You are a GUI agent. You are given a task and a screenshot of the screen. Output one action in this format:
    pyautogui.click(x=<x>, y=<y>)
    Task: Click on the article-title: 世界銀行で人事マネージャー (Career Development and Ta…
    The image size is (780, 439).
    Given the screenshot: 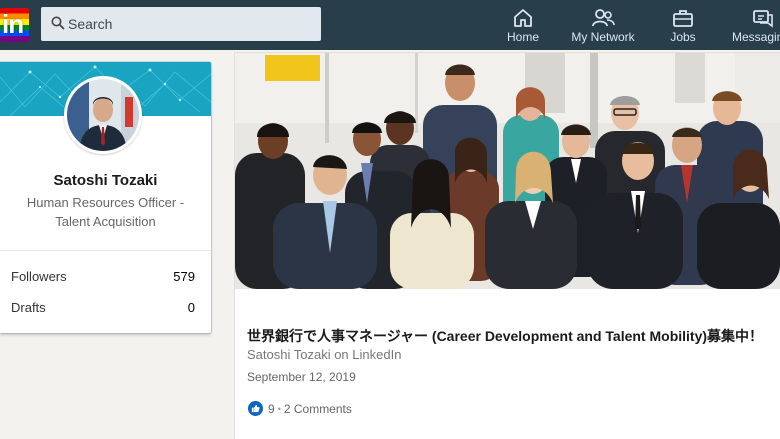 What is the action you would take?
    pyautogui.click(x=512, y=336)
    